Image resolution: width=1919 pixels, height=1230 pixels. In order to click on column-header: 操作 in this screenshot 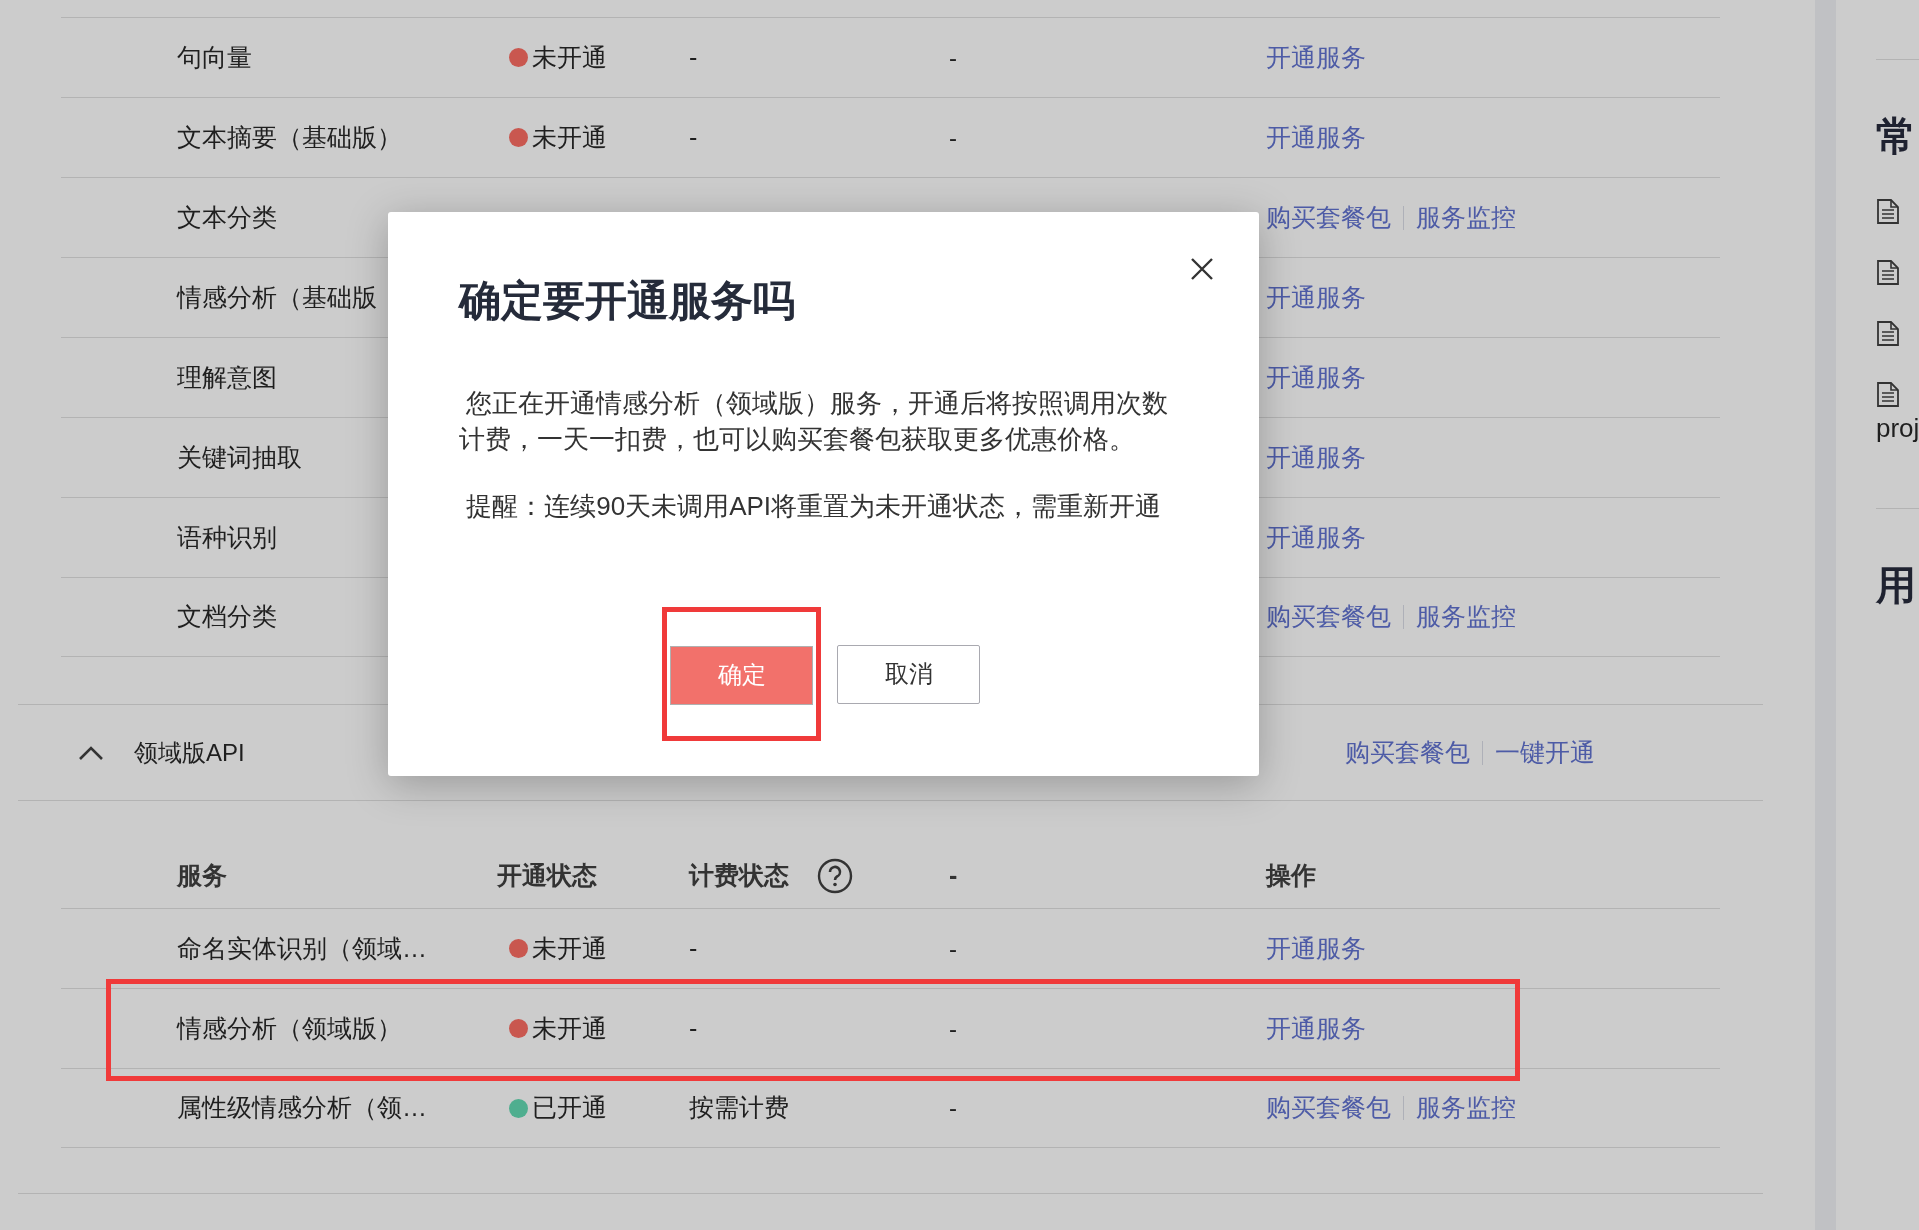, I will do `click(1291, 876)`.